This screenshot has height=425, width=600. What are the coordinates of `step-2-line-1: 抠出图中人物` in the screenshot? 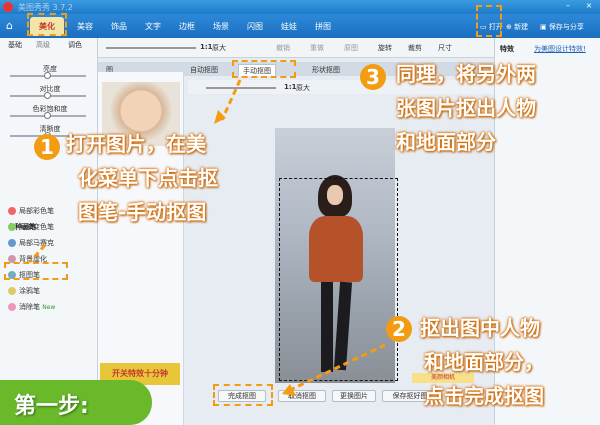 It's located at (480, 328).